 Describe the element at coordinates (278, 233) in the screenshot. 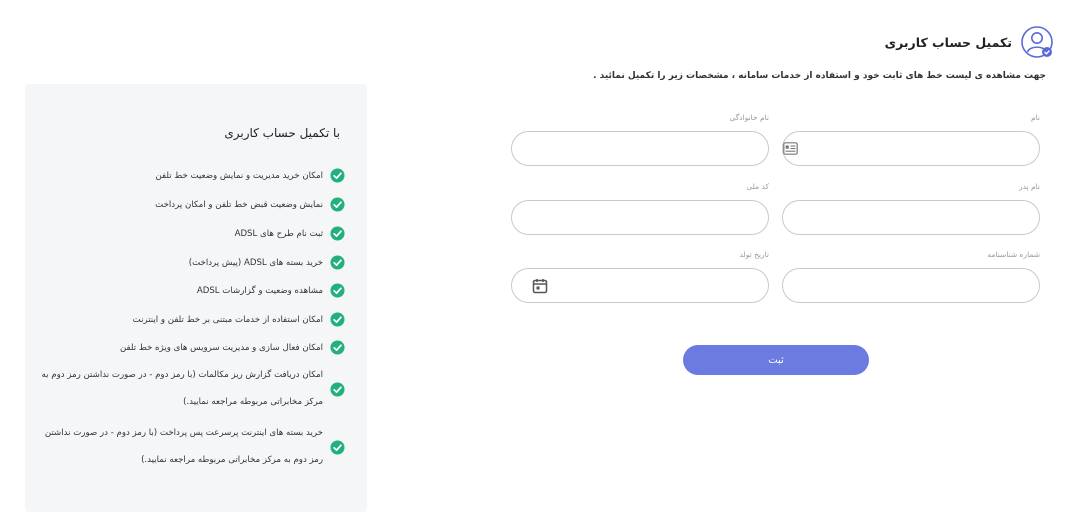

I see `benefit-text: ثبت نام طرح های ADSL` at that location.